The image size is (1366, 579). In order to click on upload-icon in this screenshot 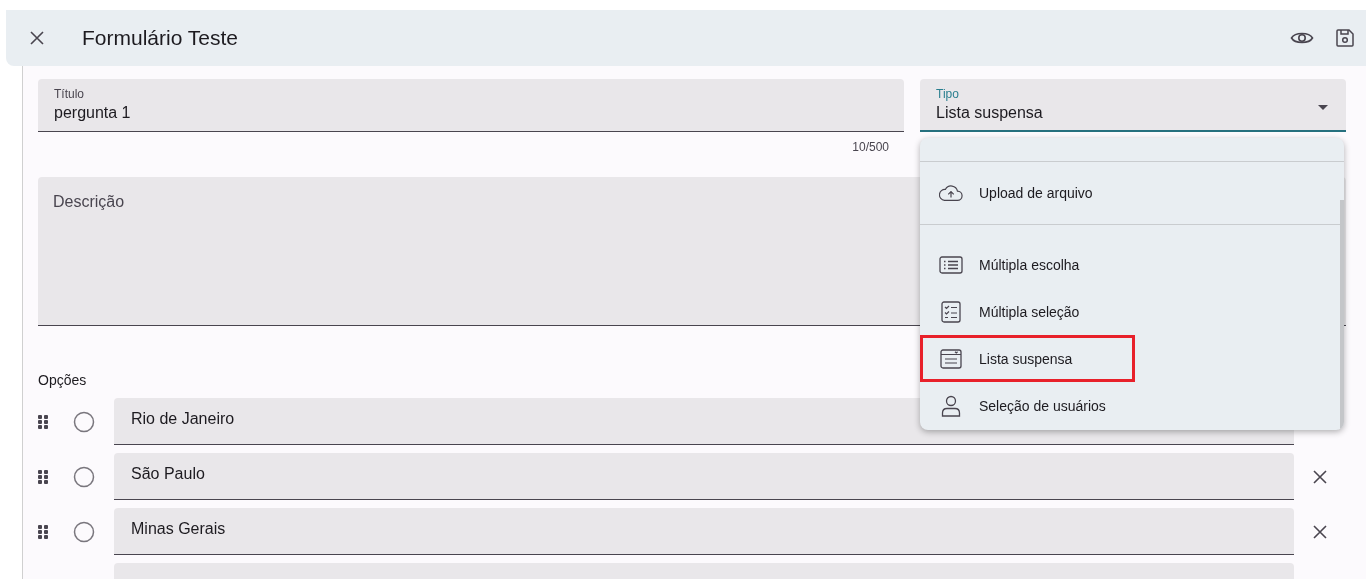, I will do `click(951, 193)`.